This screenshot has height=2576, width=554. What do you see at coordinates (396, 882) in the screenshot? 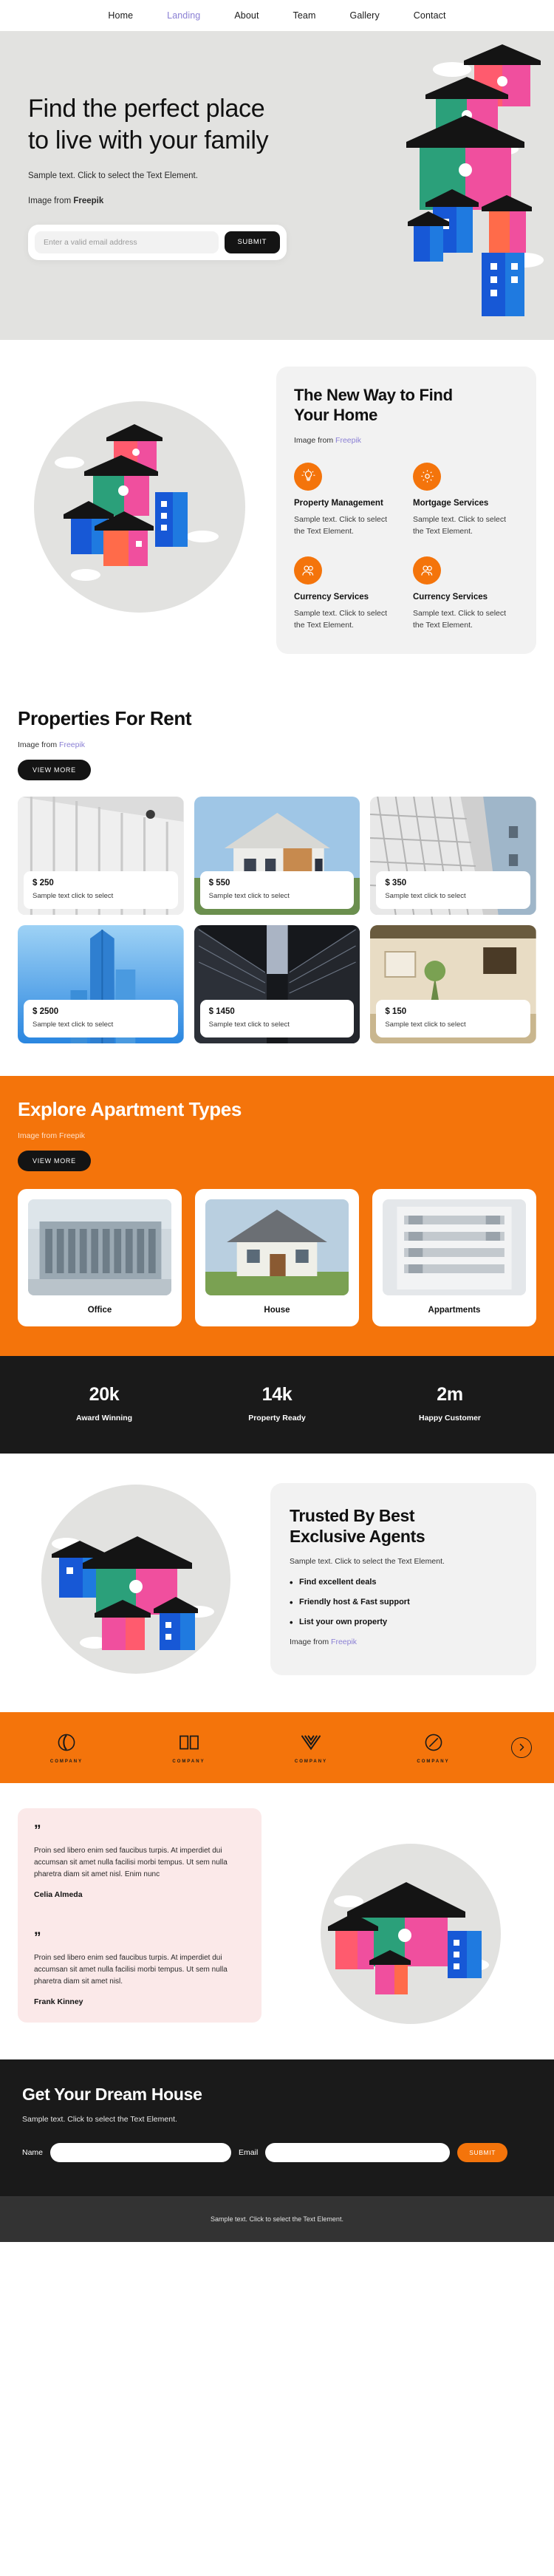
I see `property-price: $ 350` at bounding box center [396, 882].